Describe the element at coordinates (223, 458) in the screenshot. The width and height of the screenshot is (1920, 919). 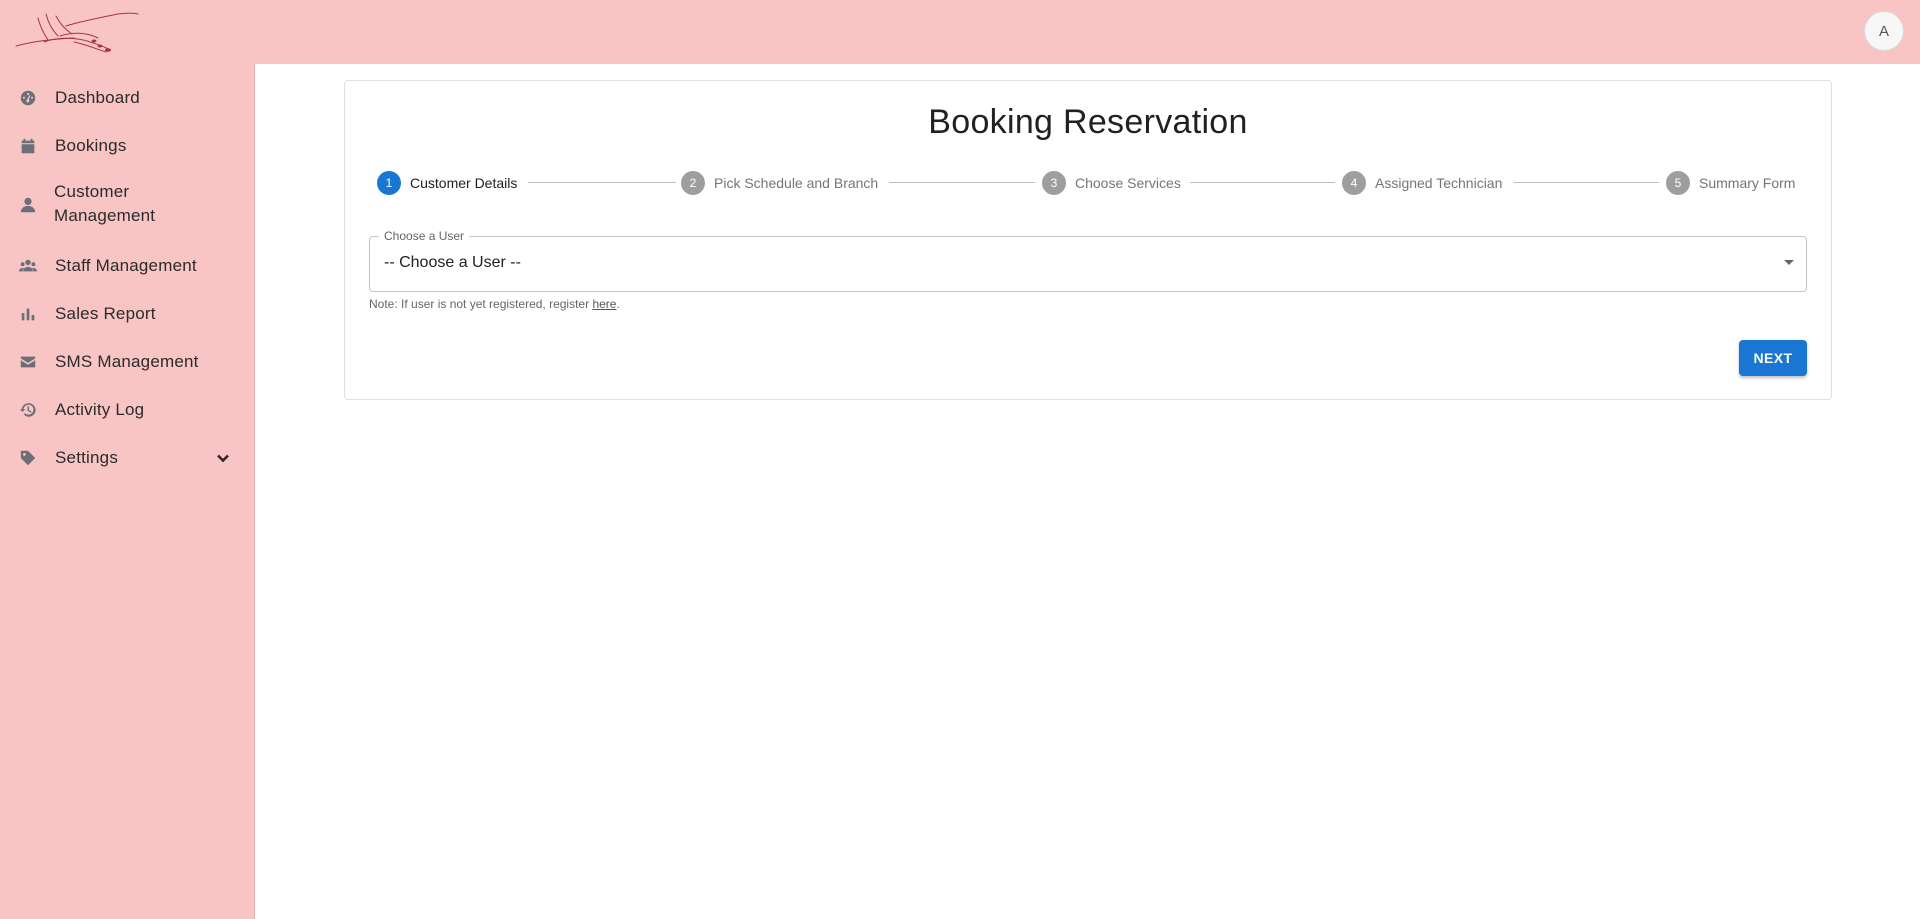
I see `chevron-down-icon` at that location.